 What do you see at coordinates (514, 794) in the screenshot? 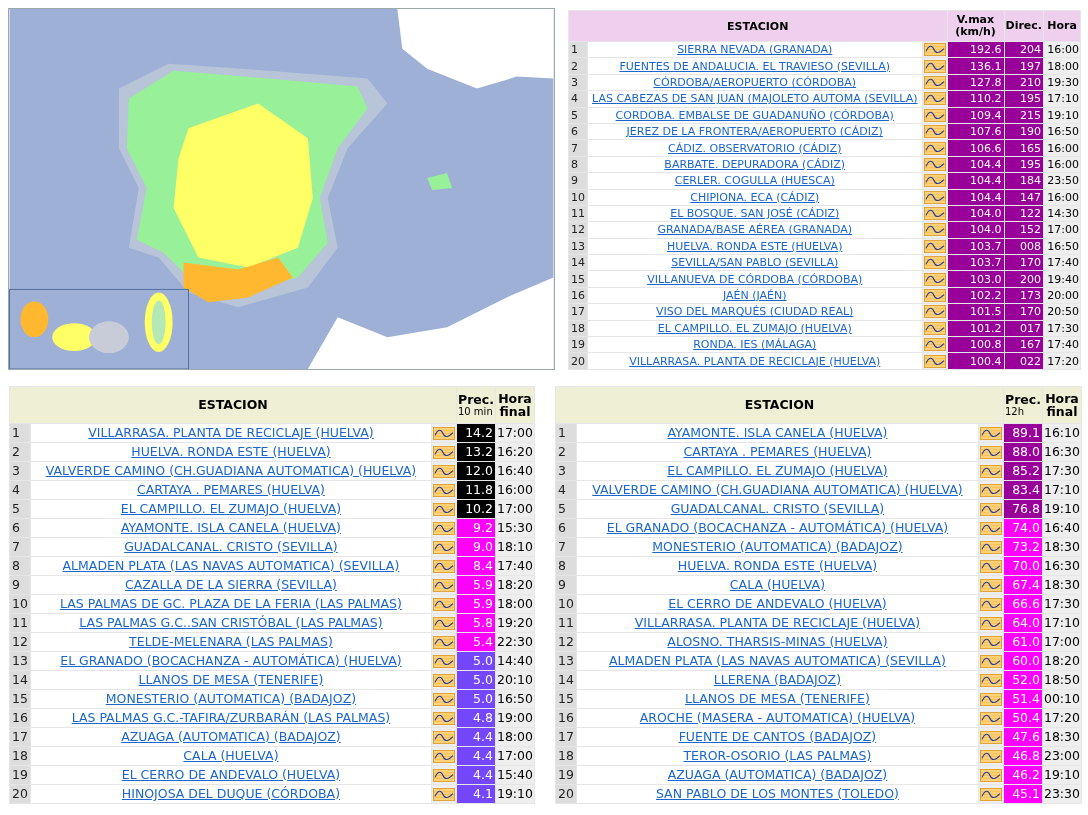
I see `time-cell: 19:10` at bounding box center [514, 794].